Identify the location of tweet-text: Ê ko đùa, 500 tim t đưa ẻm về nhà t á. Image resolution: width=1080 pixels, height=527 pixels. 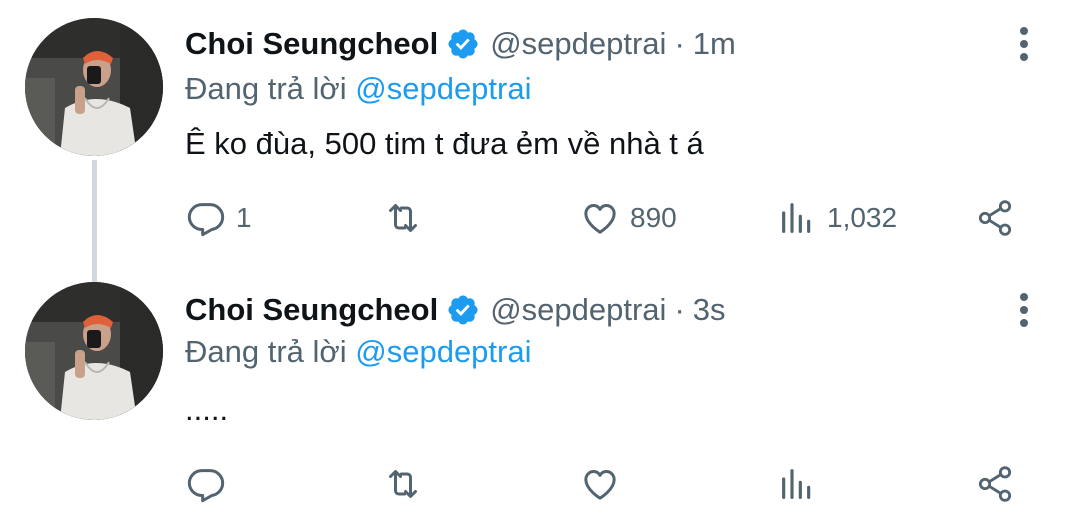
(444, 143).